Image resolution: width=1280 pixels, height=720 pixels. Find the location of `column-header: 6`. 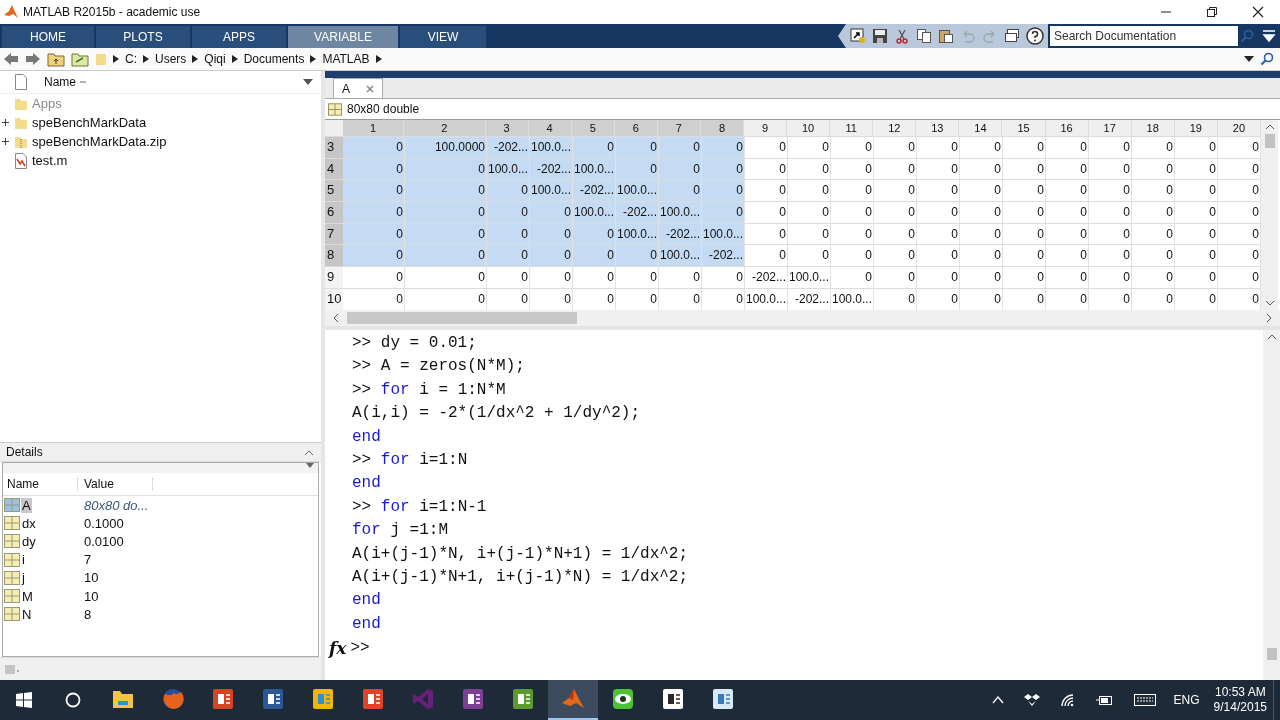

column-header: 6 is located at coordinates (636, 128).